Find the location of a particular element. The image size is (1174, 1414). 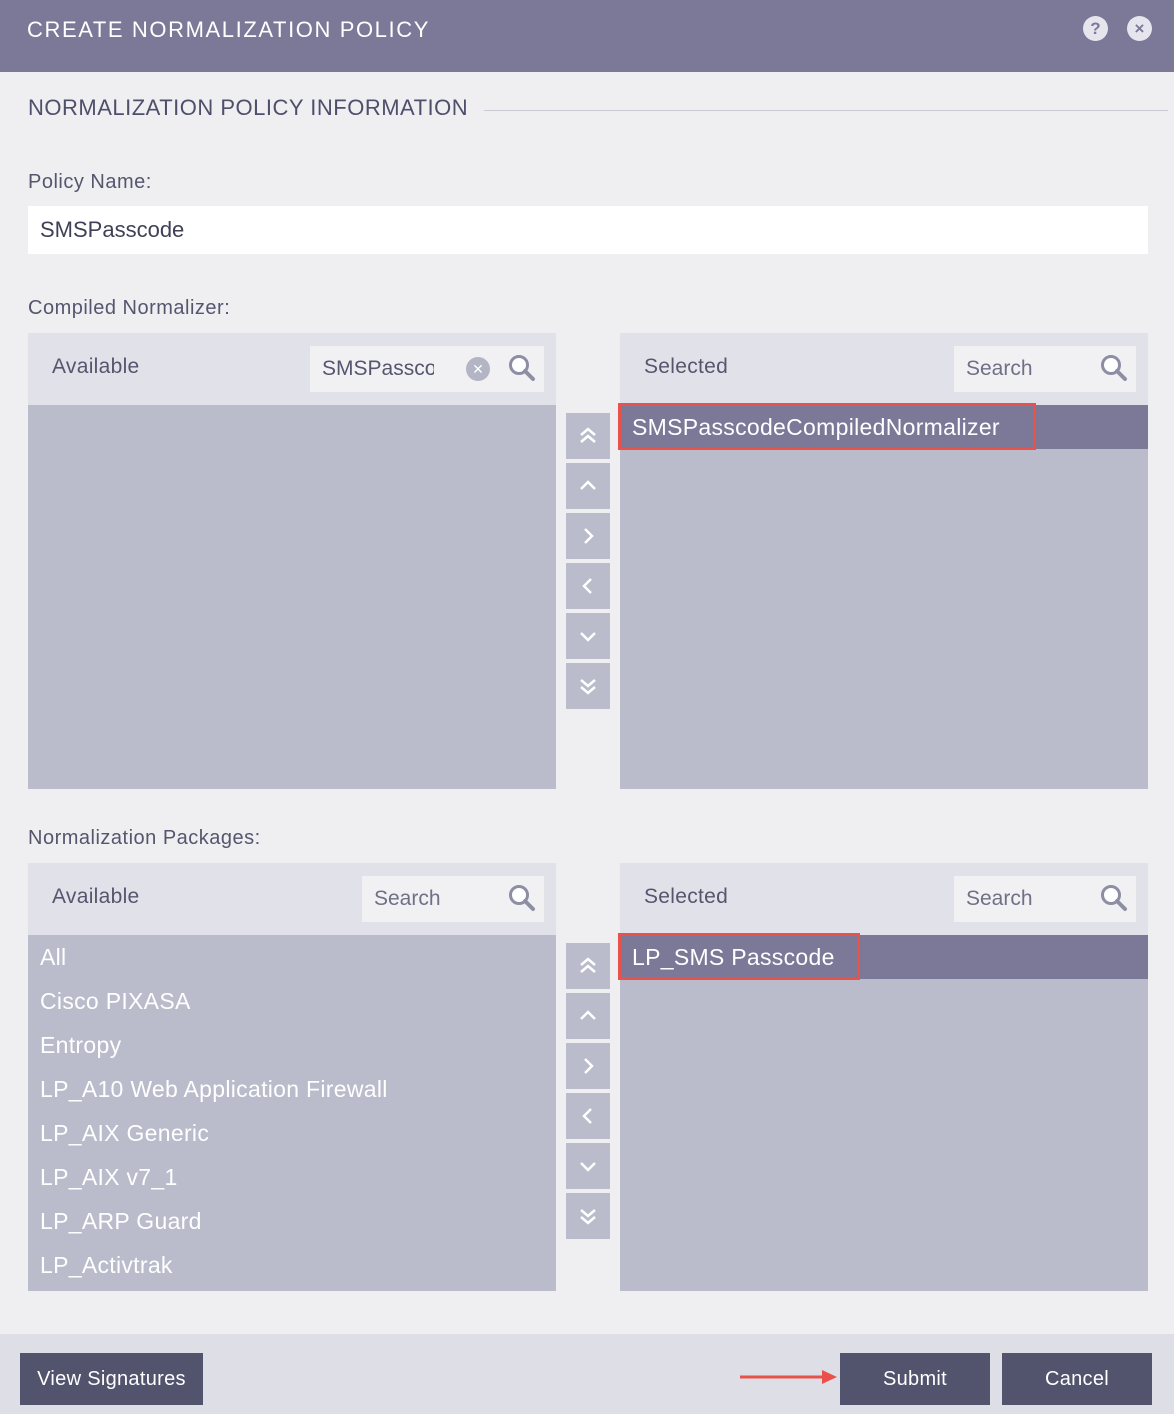

help-icon: ? is located at coordinates (1095, 28).